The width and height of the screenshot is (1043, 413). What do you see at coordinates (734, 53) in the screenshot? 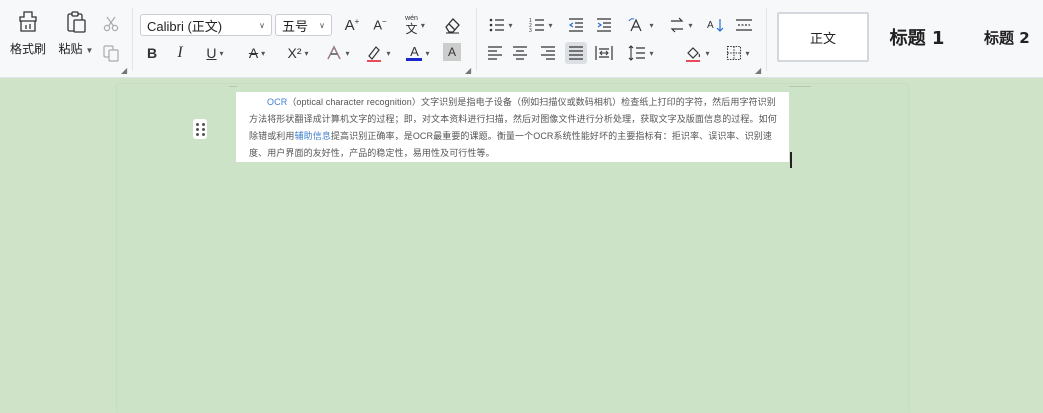
I see `borders-icon` at bounding box center [734, 53].